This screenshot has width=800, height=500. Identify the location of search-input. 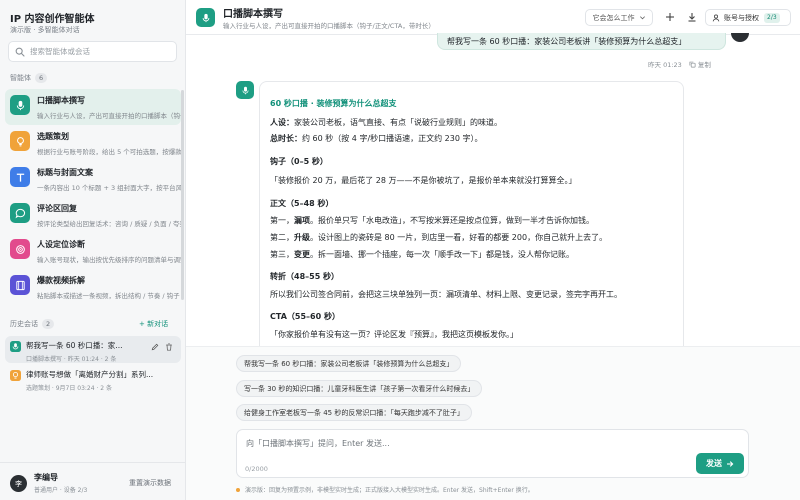
(100, 51).